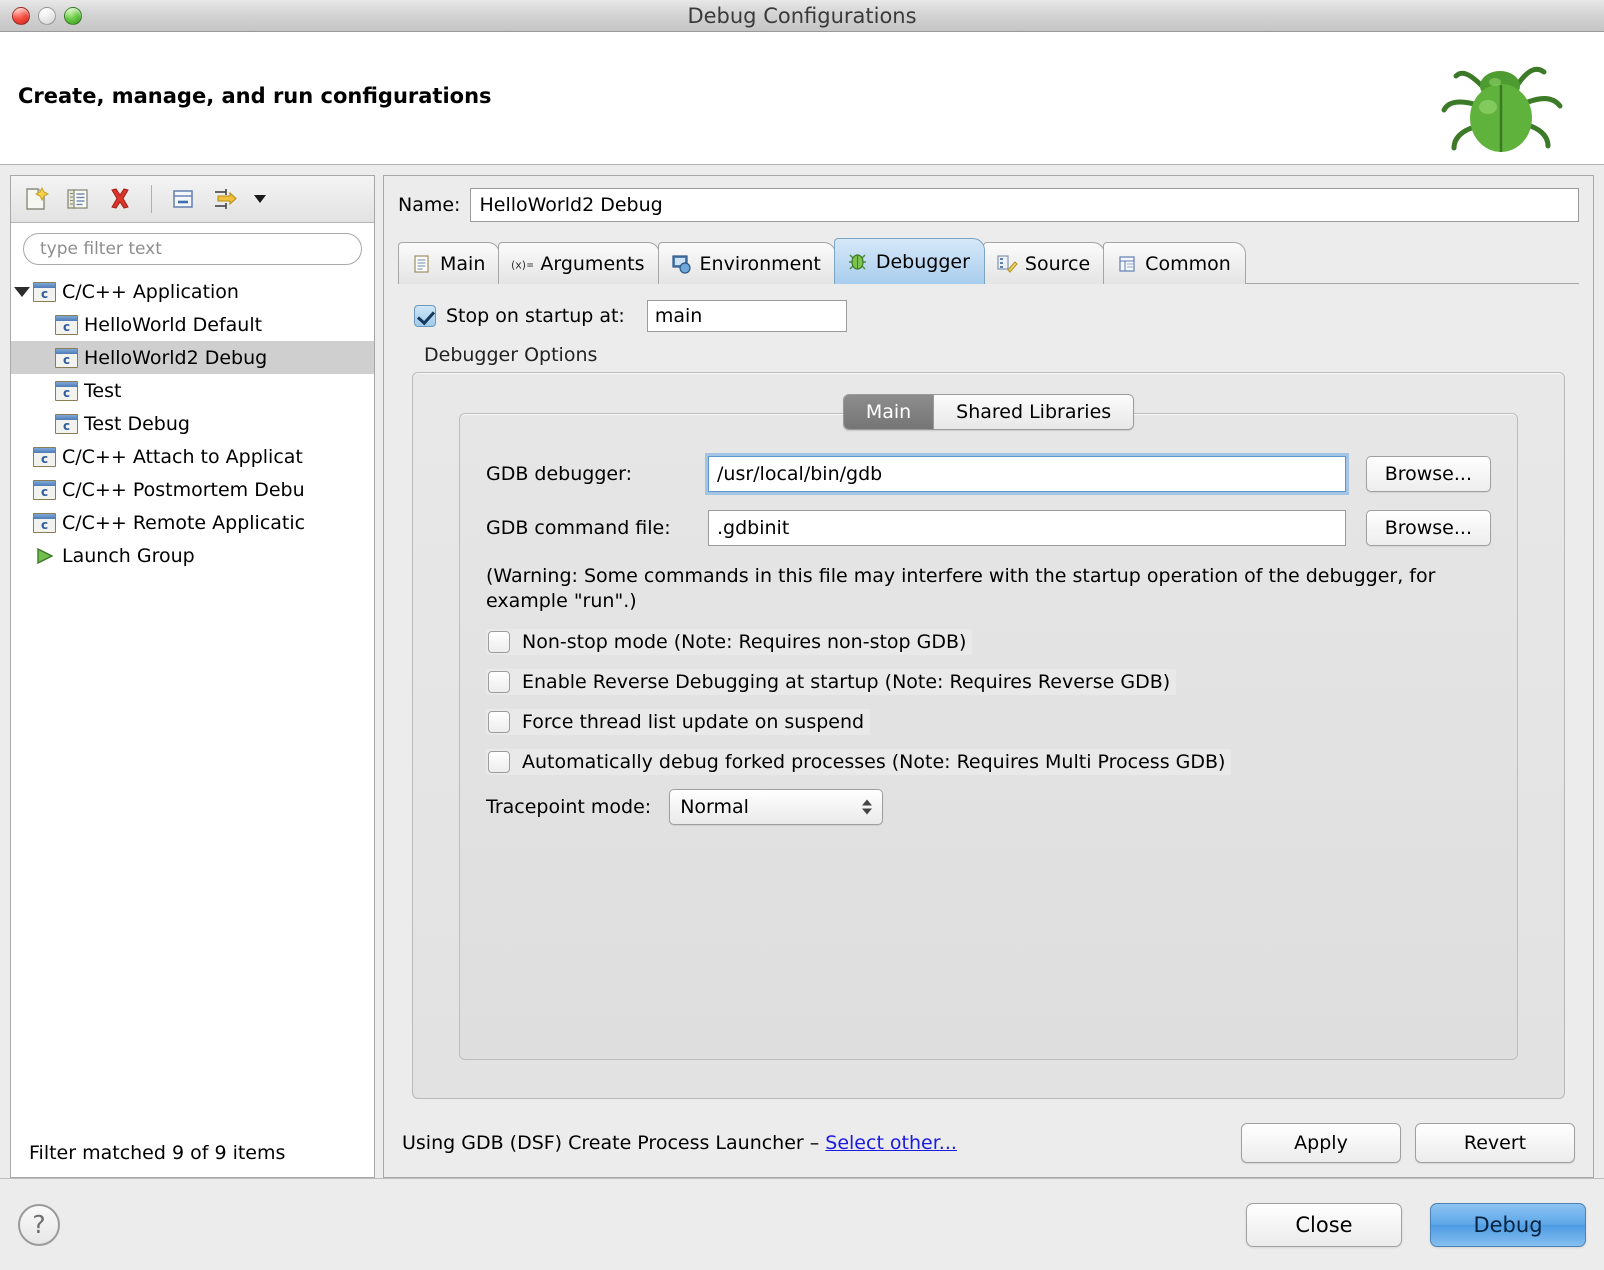 The image size is (1604, 1270). Describe the element at coordinates (802, 98) in the screenshot. I see `dialog-header-banner: Create, manage, and run configurations` at that location.